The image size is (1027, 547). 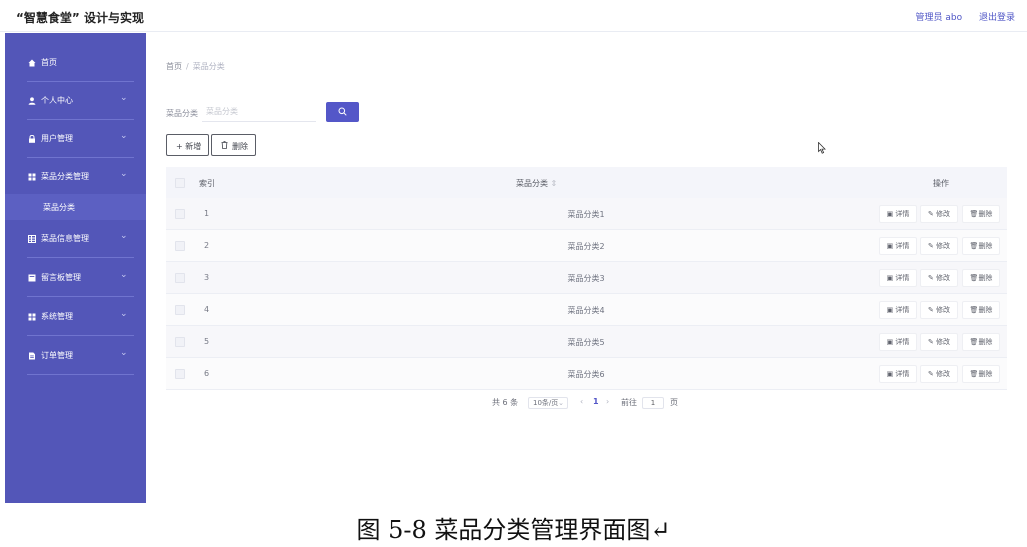 What do you see at coordinates (174, 66) in the screenshot?
I see `breadcrumb-home: 首页` at bounding box center [174, 66].